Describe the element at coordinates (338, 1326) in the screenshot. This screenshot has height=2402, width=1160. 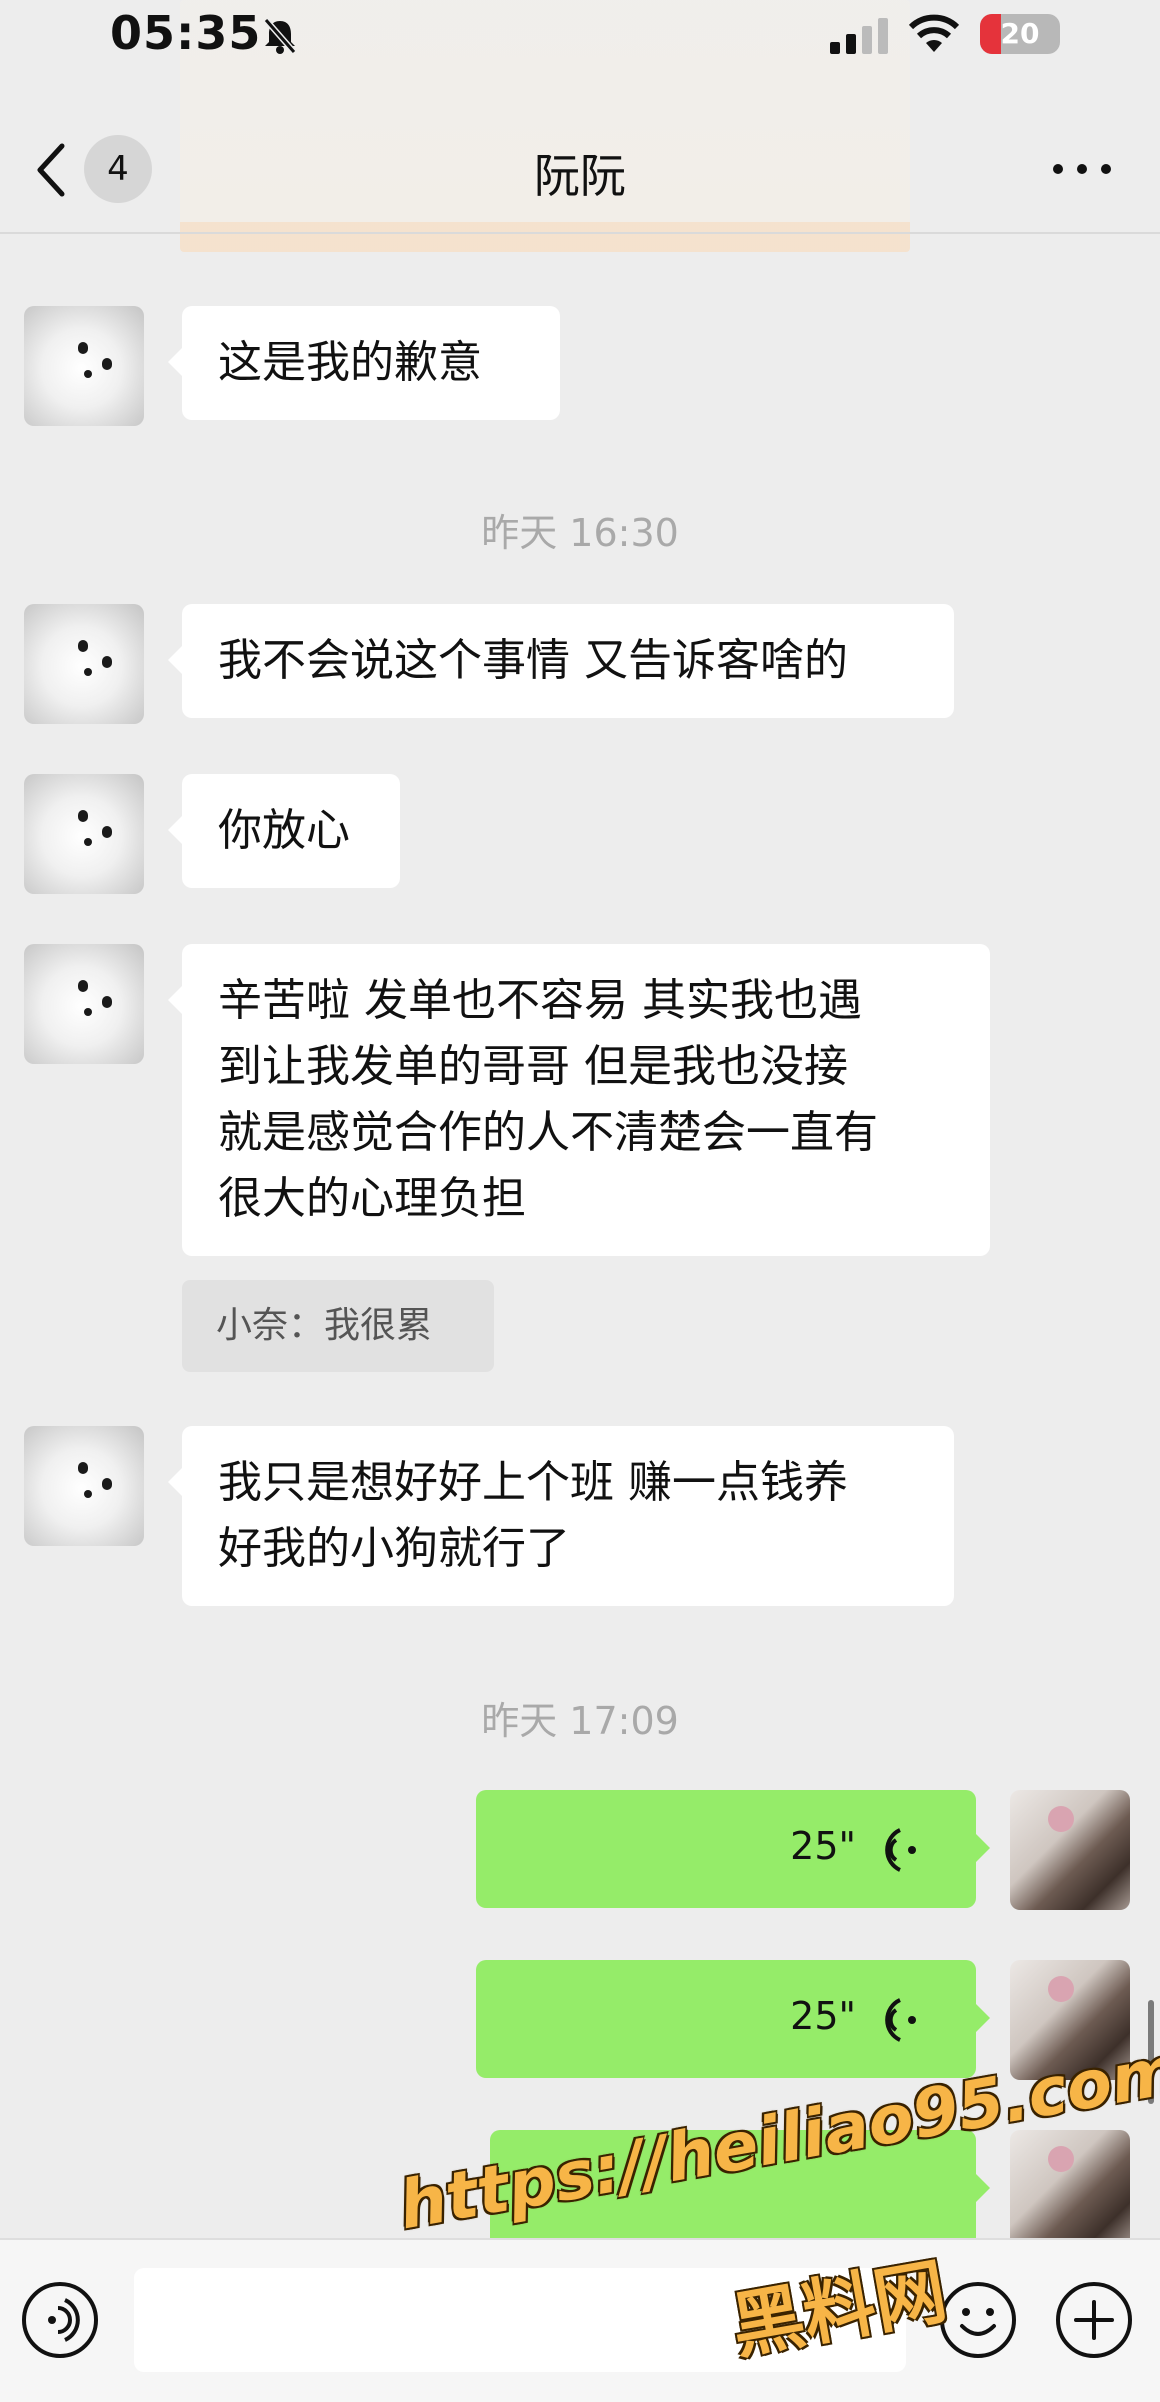
I see `quoted-message: 小奈：我很累` at that location.